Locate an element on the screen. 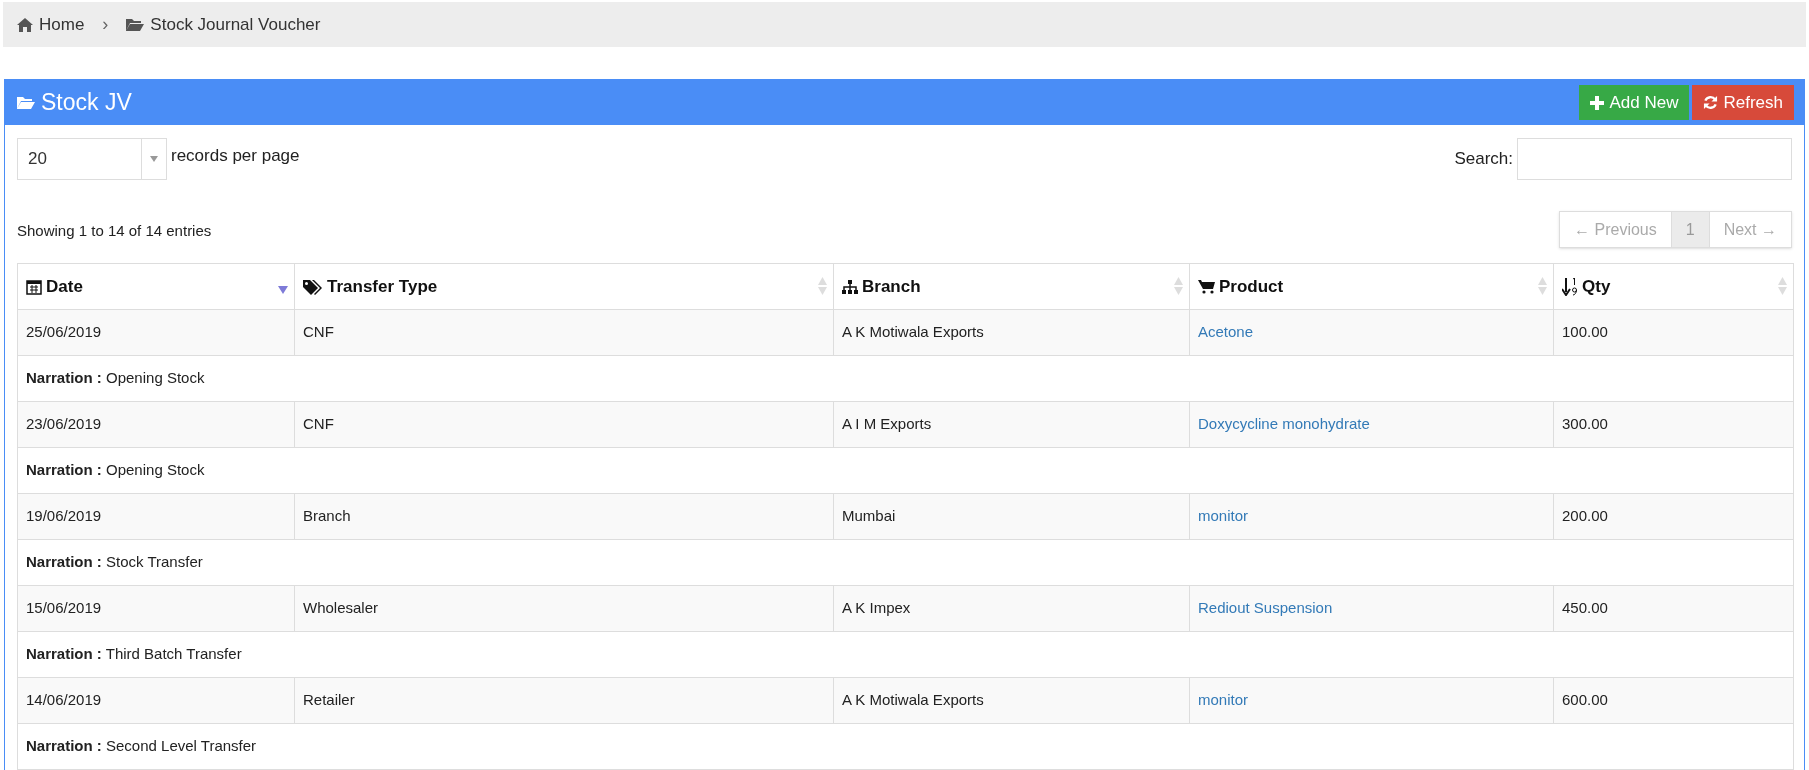  entries-info: Showing 1 to 14 of 14 entries is located at coordinates (114, 230).